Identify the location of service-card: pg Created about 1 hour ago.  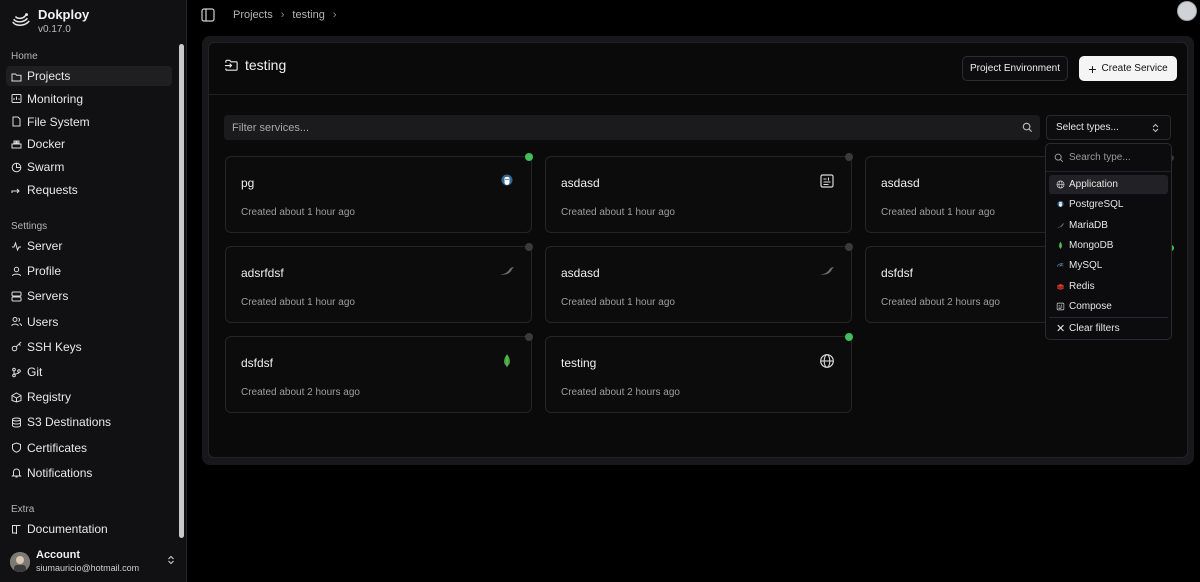
(378, 194).